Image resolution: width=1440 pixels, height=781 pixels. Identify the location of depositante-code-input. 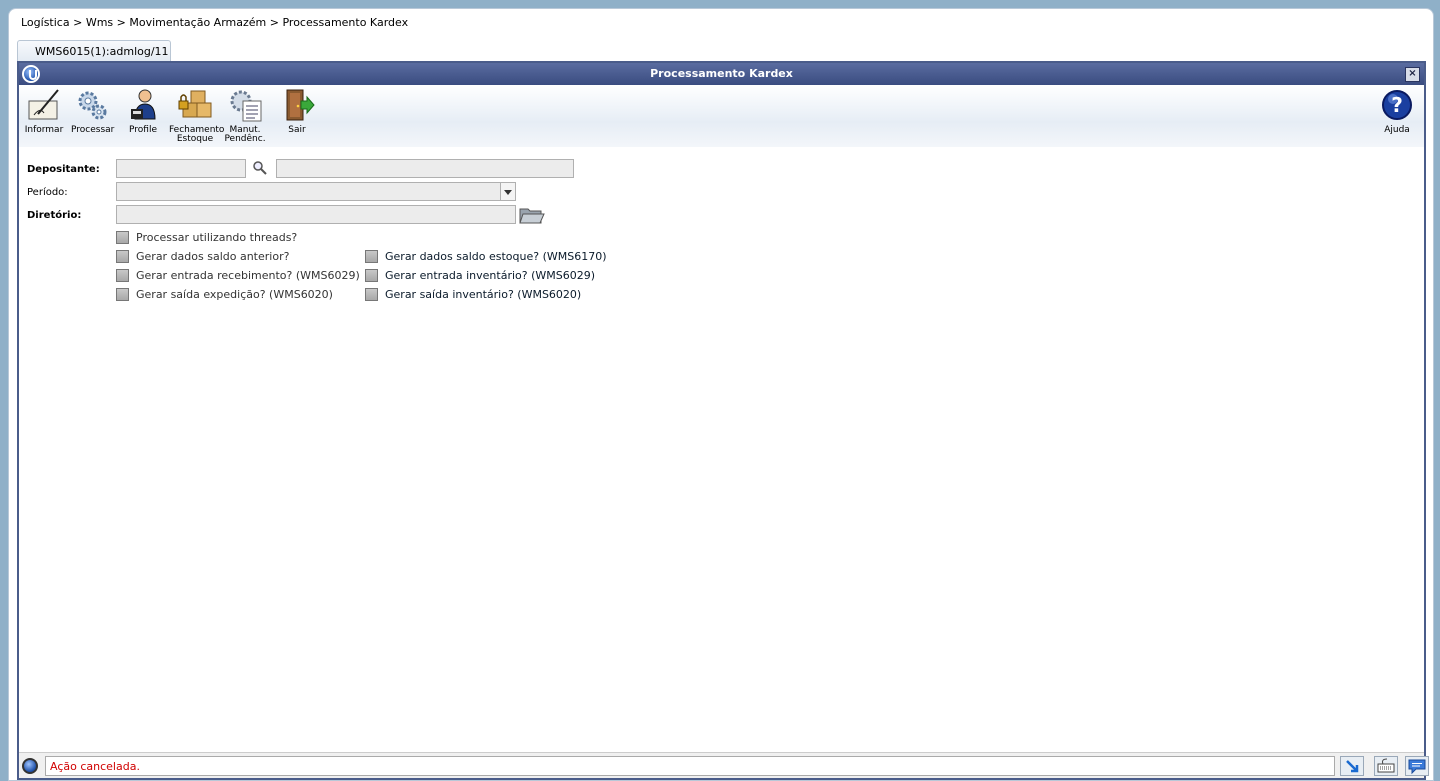
(181, 168).